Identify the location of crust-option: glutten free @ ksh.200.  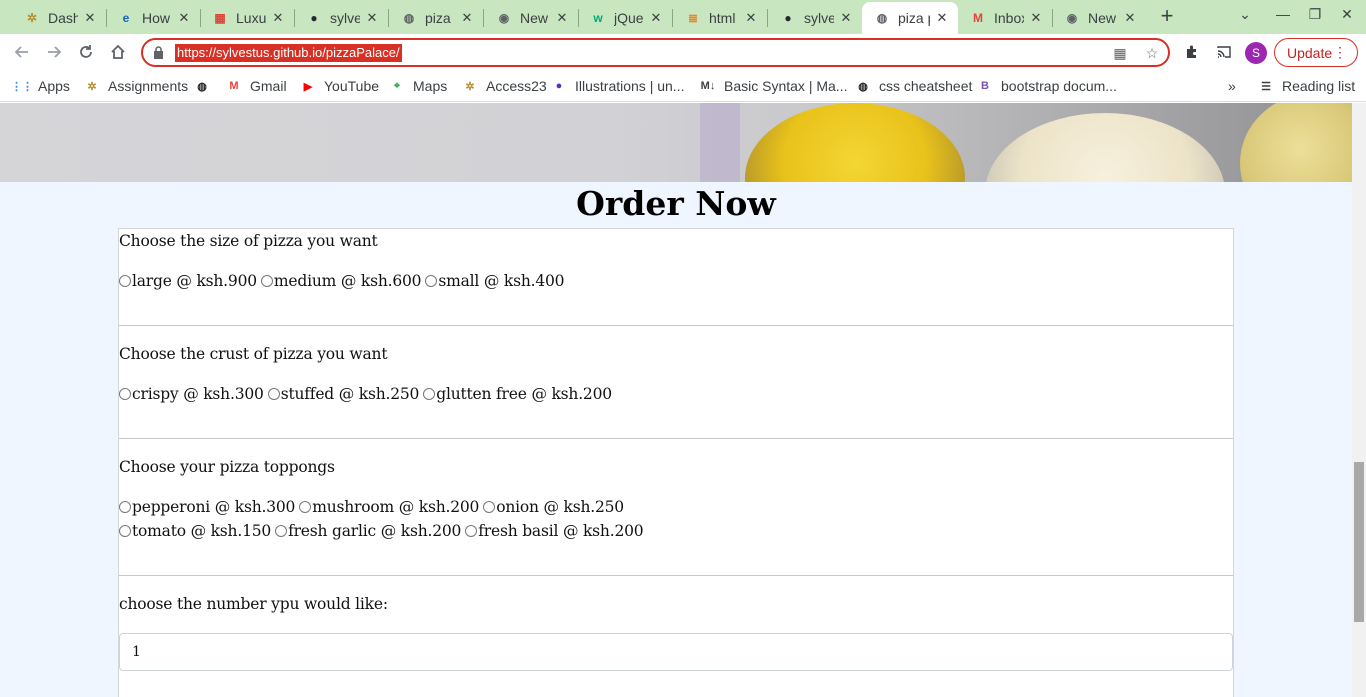
(517, 394).